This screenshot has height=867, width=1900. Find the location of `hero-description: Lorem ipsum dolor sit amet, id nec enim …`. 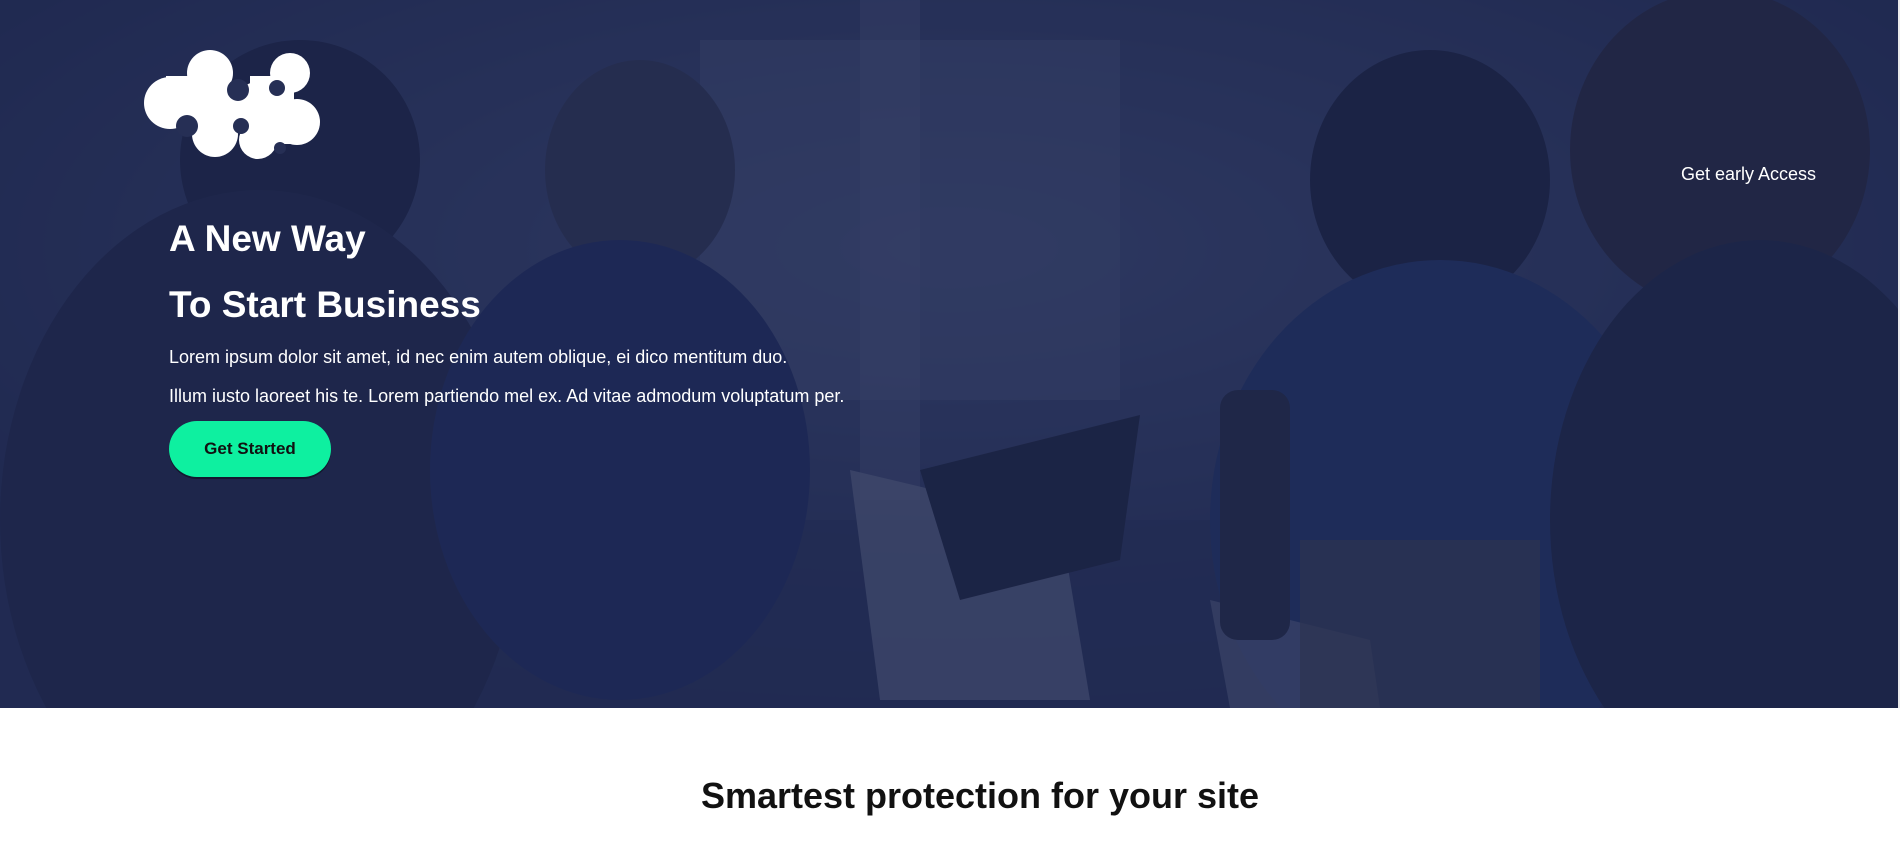

hero-description: Lorem ipsum dolor sit amet, id nec enim … is located at coordinates (506, 377).